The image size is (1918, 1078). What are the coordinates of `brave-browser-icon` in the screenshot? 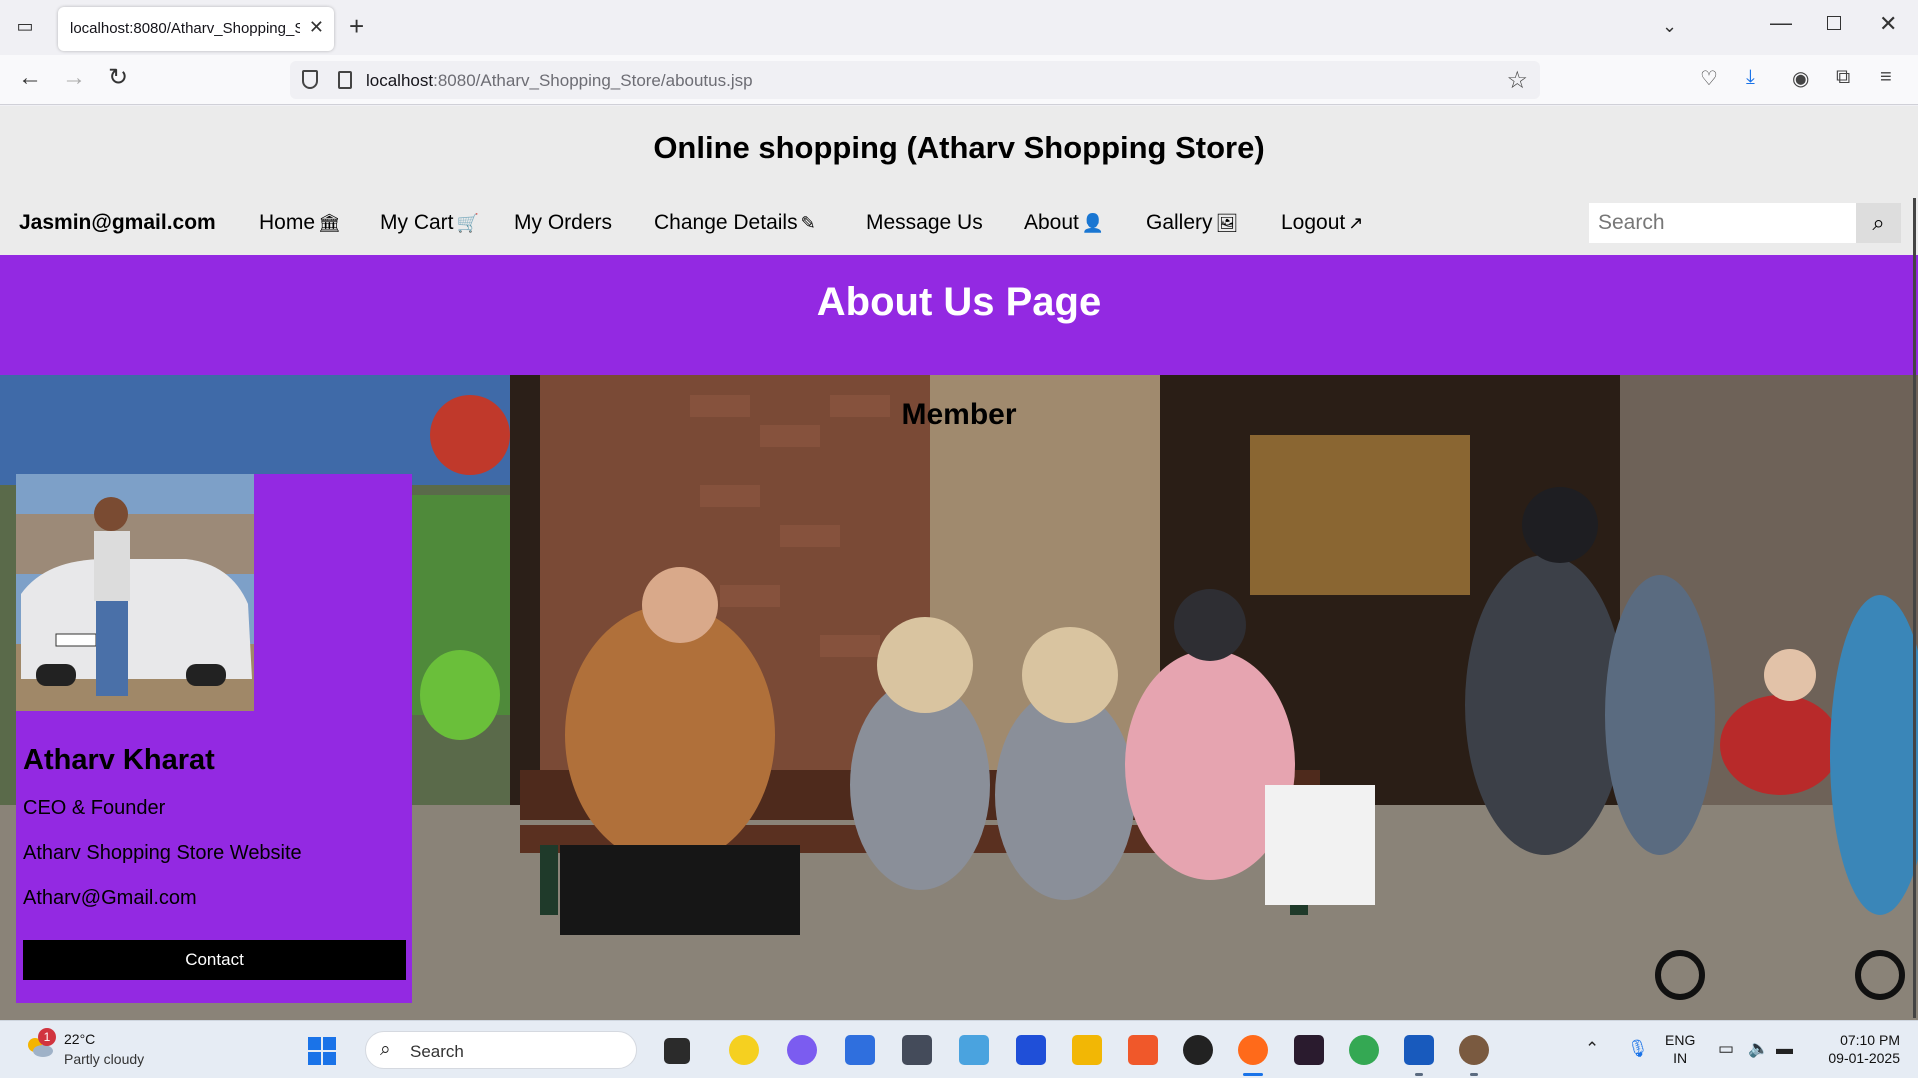 It's located at (1143, 1050).